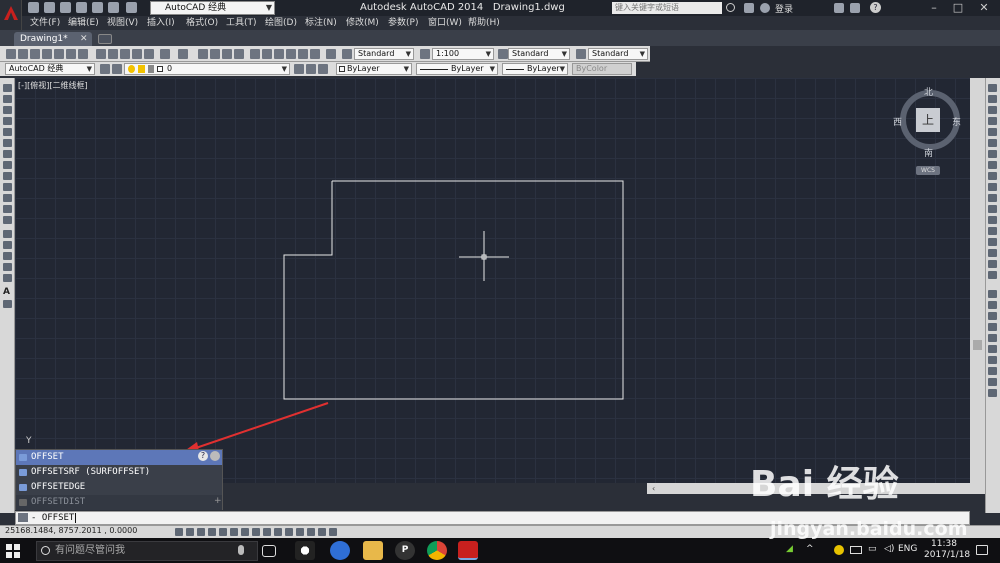  Describe the element at coordinates (119, 487) in the screenshot. I see `autocomplete-item-offsetedge: OFFSETEDGE` at that location.